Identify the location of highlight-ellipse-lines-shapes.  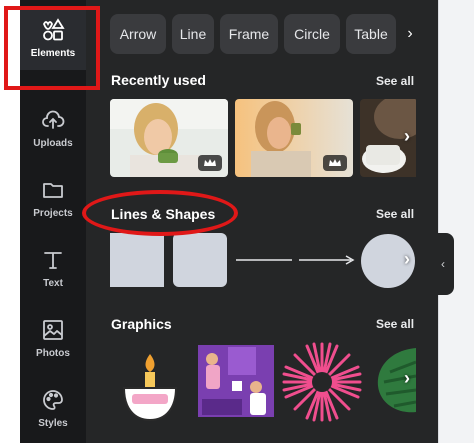
(160, 213).